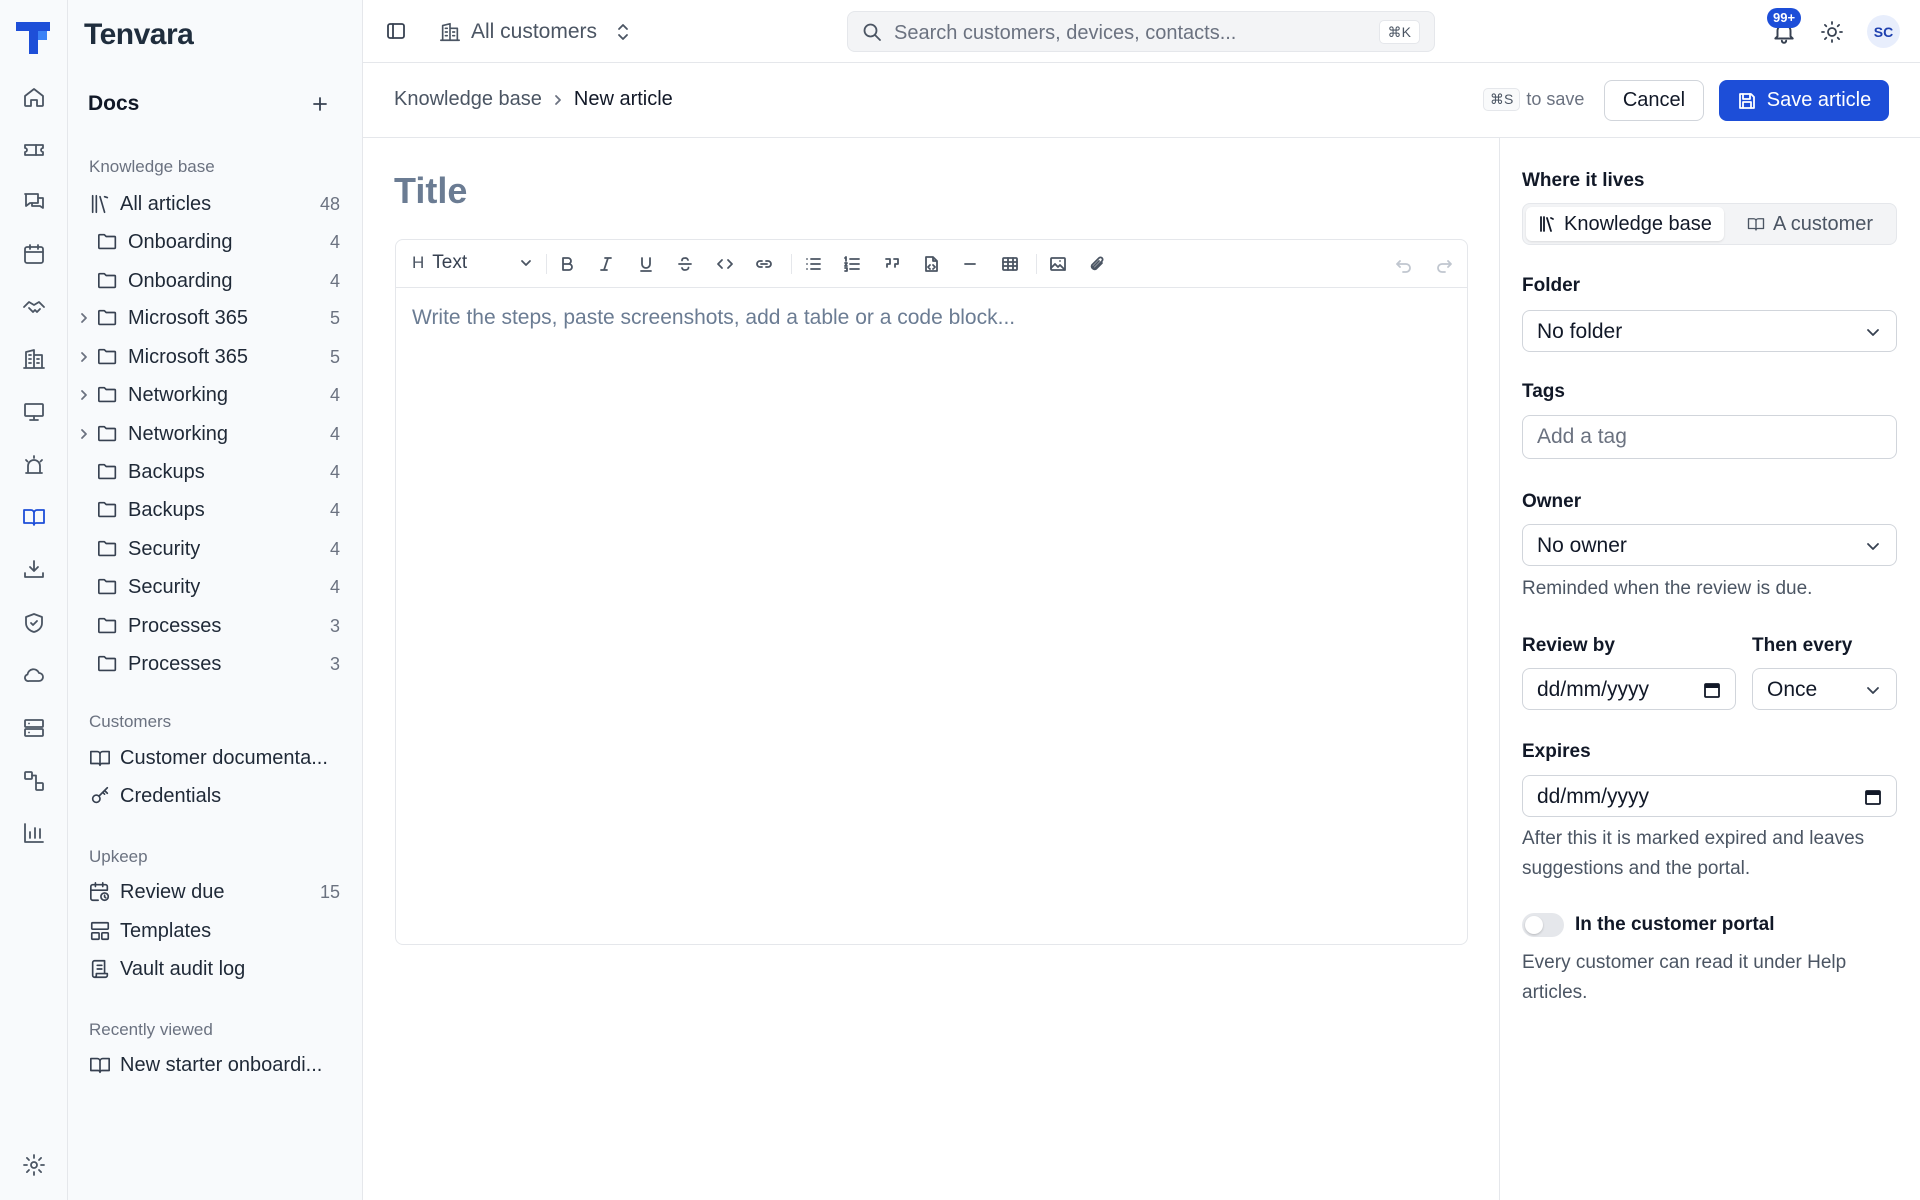 The height and width of the screenshot is (1200, 1920). What do you see at coordinates (931, 264) in the screenshot?
I see `code-block-icon` at bounding box center [931, 264].